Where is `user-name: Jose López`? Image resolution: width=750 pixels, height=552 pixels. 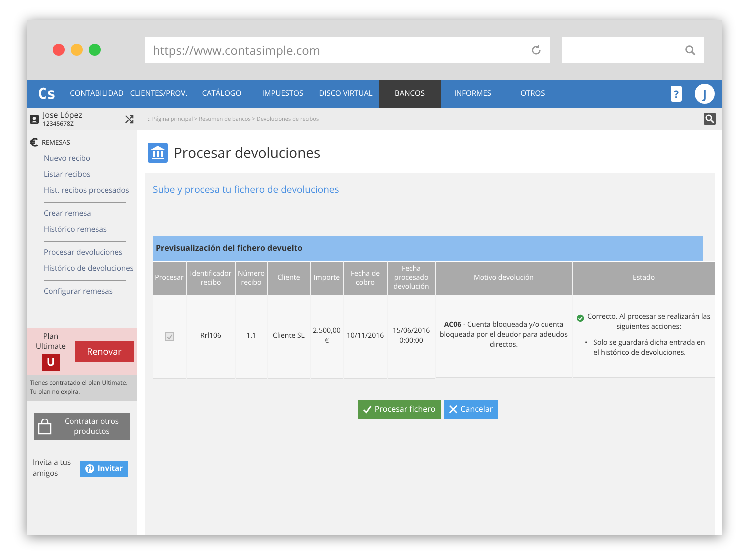
user-name: Jose López is located at coordinates (63, 115).